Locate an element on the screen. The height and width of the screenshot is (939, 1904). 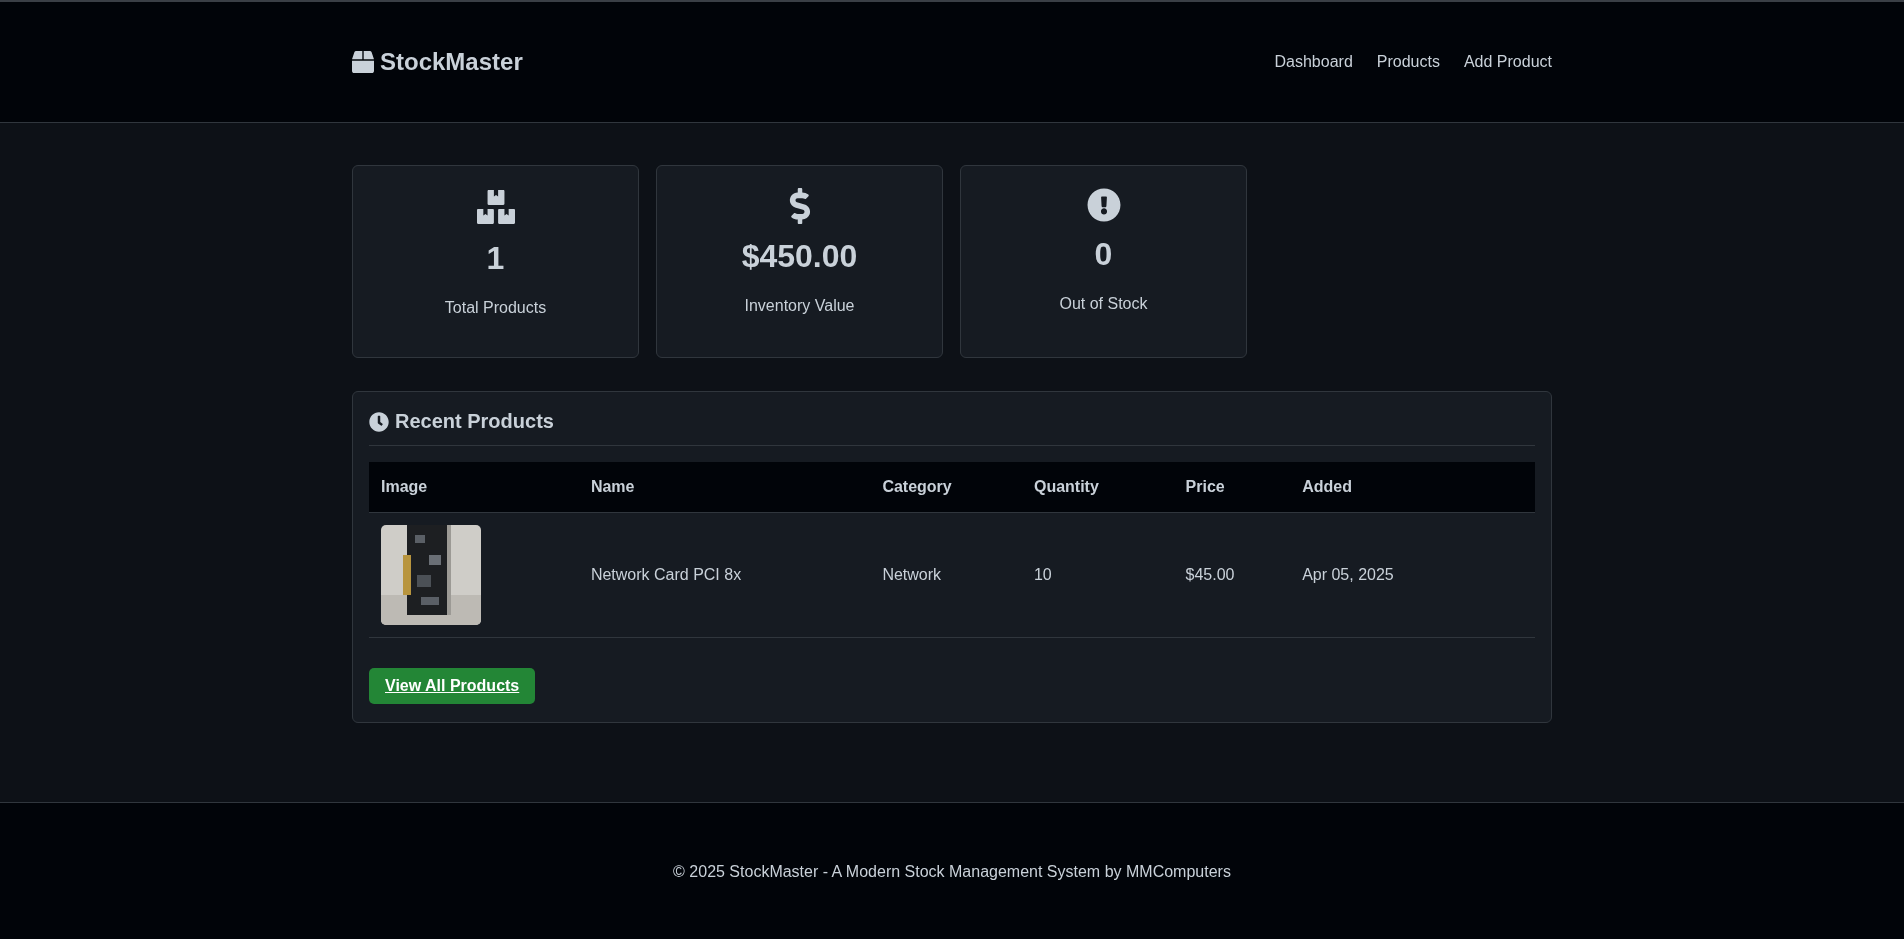
table-cell: Network Card PCI 8x is located at coordinates (724, 575).